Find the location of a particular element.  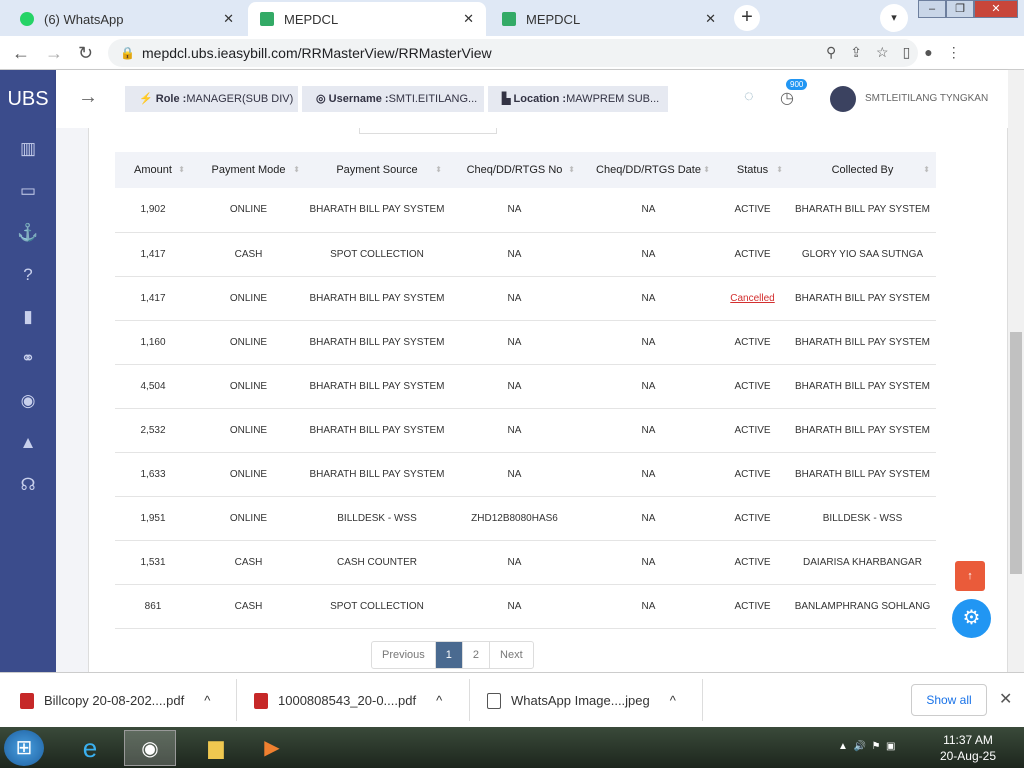

dashboard-icon: ◉ is located at coordinates (28, 401).